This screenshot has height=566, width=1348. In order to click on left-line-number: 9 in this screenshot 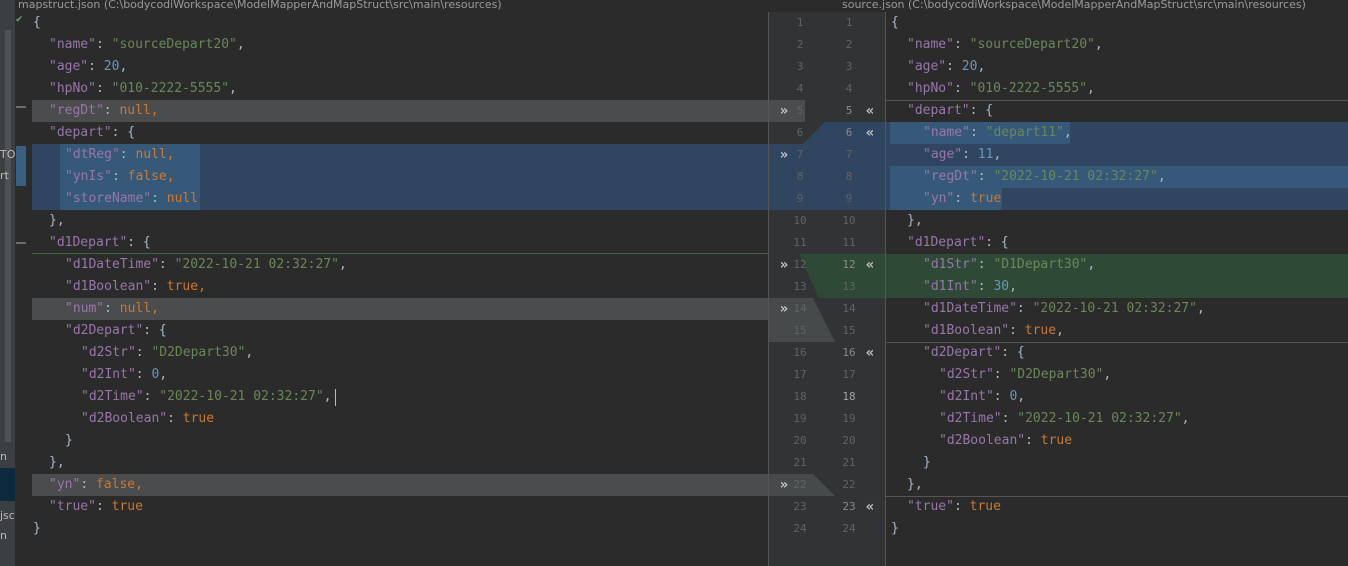, I will do `click(800, 198)`.